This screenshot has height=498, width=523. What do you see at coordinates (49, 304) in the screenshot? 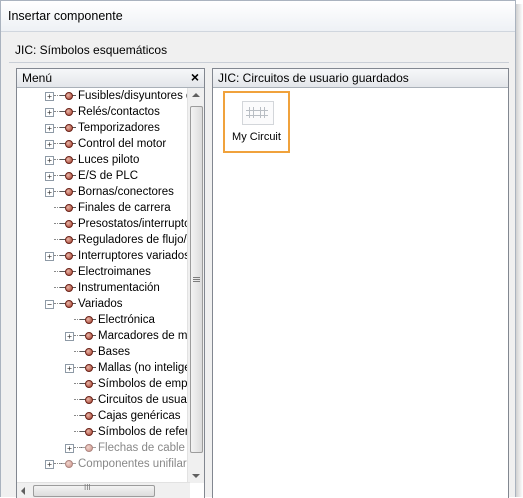
I see `collapse-icon: −` at bounding box center [49, 304].